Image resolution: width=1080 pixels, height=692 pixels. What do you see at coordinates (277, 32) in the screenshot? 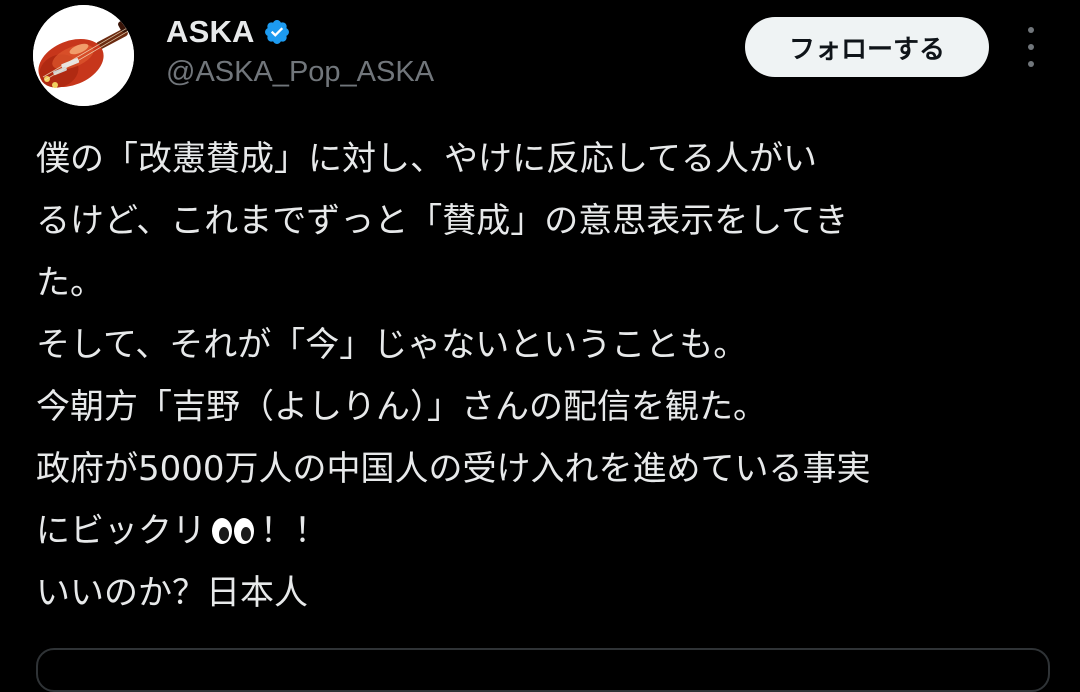
I see `verified-badge-icon` at bounding box center [277, 32].